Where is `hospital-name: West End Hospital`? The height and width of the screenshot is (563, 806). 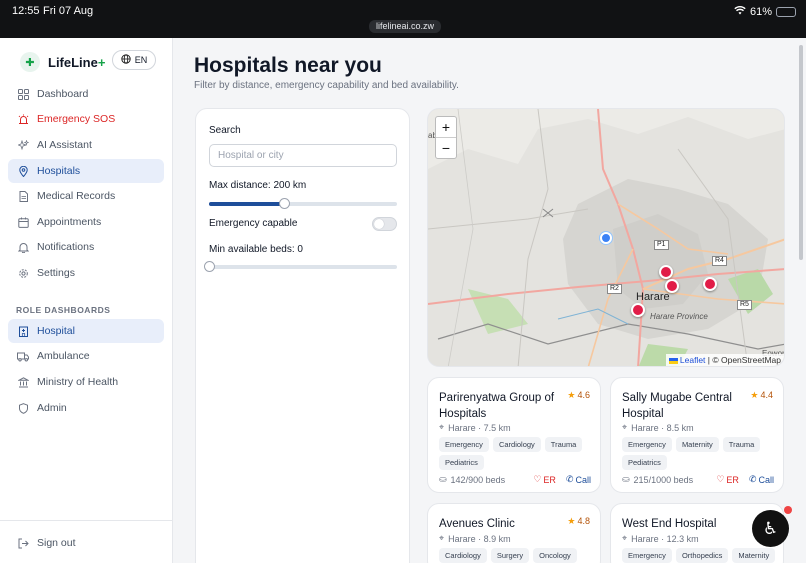
hospital-name: West End Hospital is located at coordinates (669, 524).